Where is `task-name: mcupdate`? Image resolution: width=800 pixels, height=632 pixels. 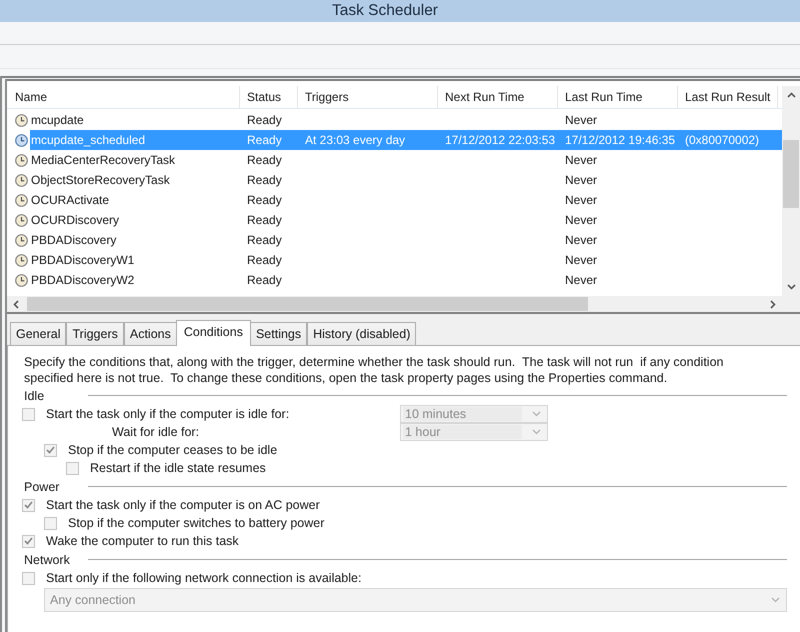 task-name: mcupdate is located at coordinates (57, 120).